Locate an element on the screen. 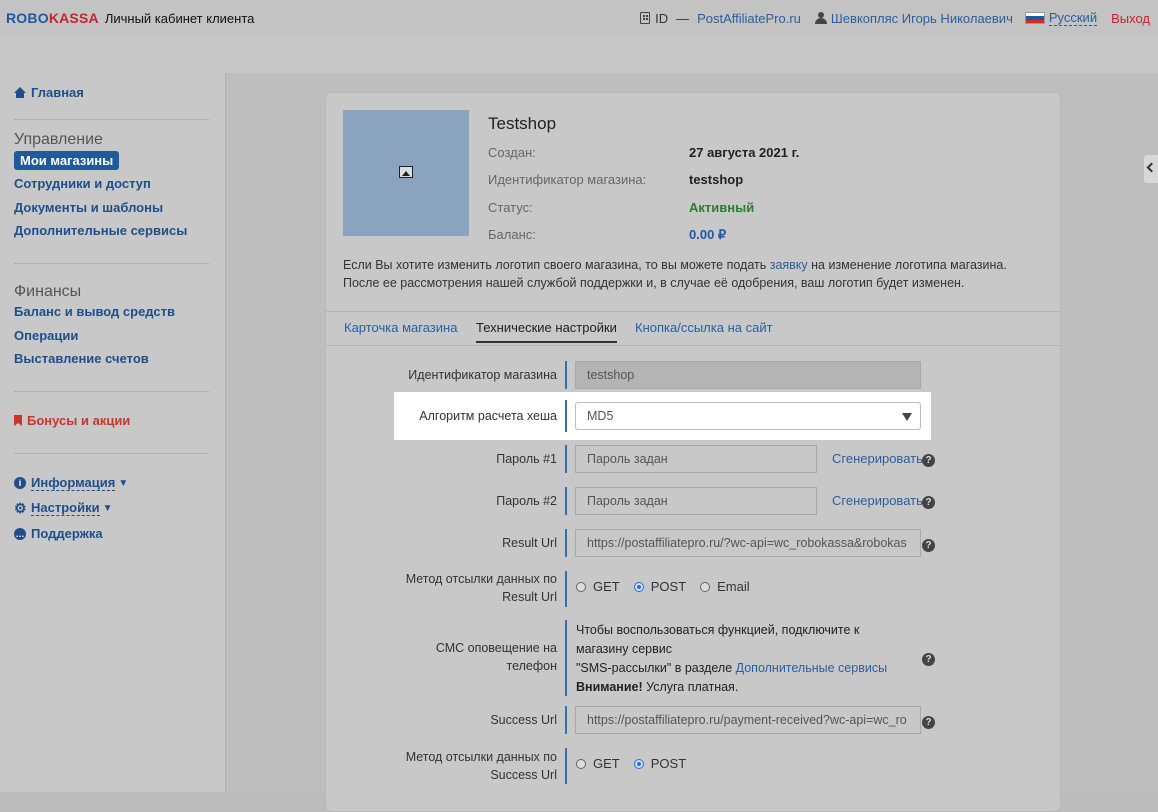 Image resolution: width=1158 pixels, height=812 pixels. robokassa-logo: ROBOKASSA is located at coordinates (52, 18).